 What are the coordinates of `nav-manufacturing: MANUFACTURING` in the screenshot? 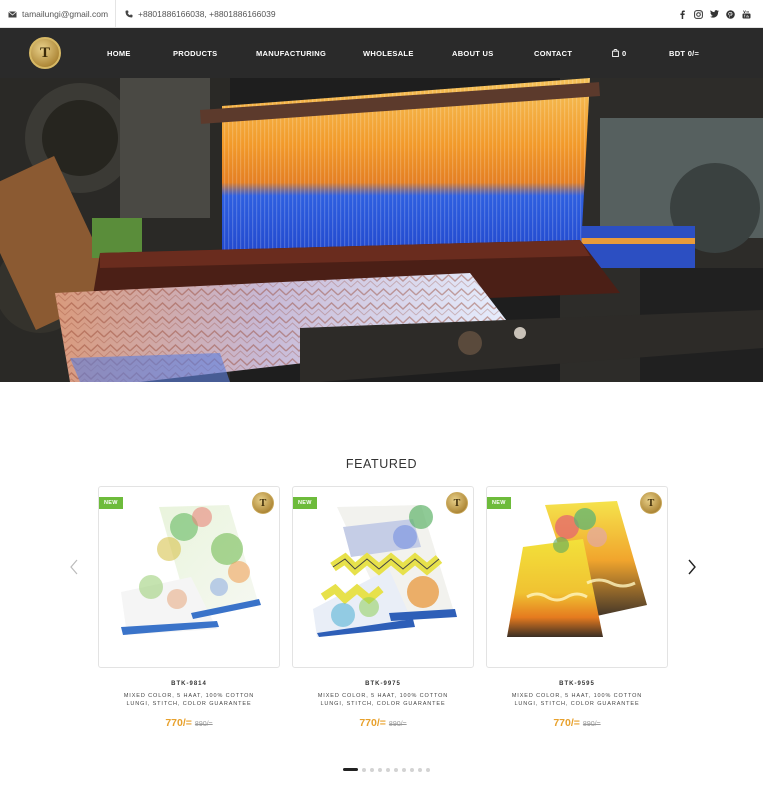 It's located at (291, 53).